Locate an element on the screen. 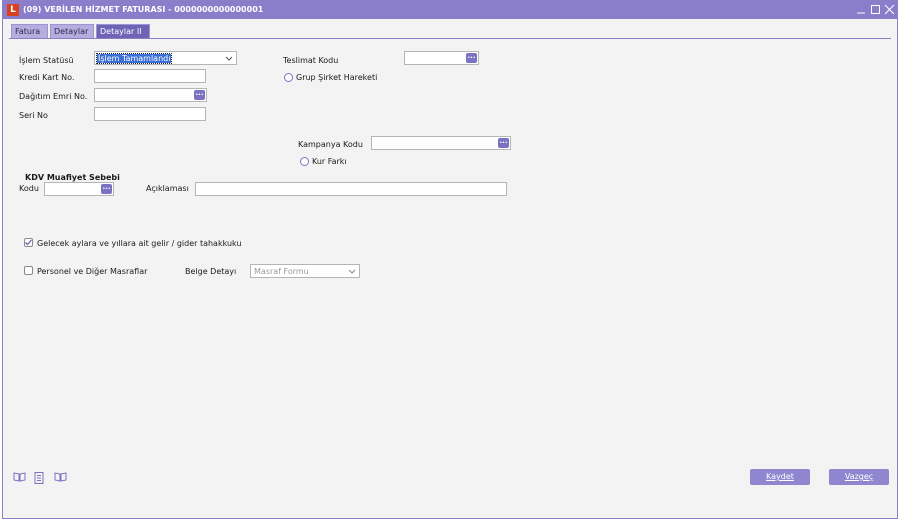  kdv-aciklama-input is located at coordinates (351, 189).